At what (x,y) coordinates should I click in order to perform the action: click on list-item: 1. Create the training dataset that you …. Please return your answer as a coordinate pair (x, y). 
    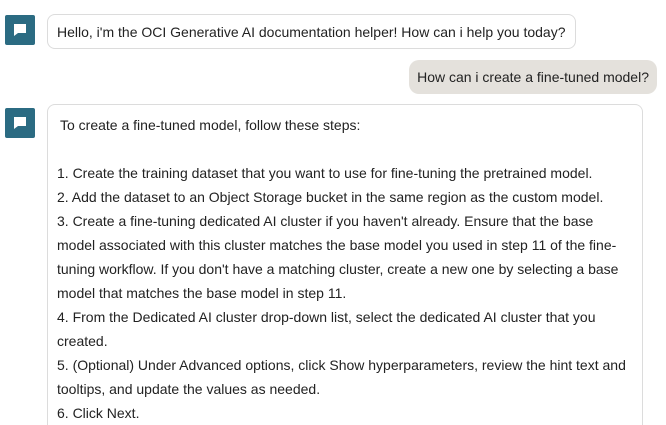
    Looking at the image, I should click on (325, 173).